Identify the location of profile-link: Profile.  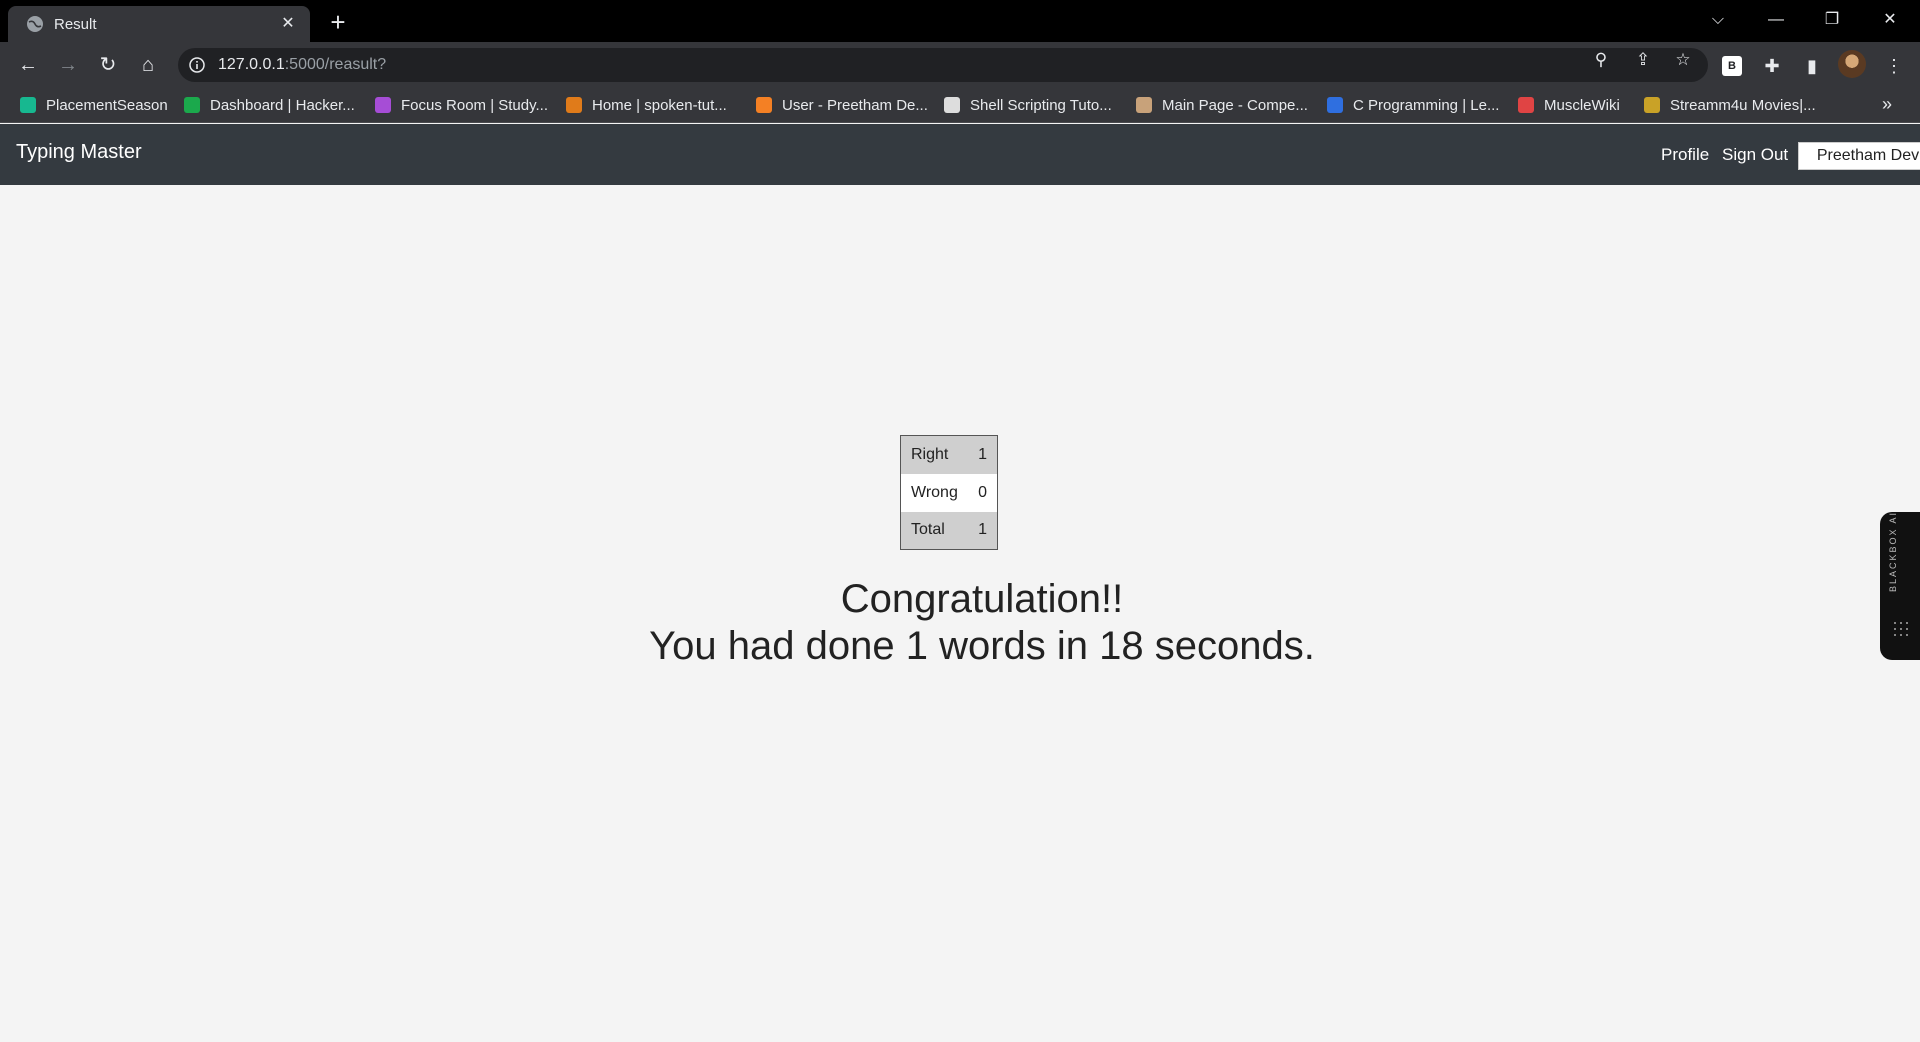
(1685, 155).